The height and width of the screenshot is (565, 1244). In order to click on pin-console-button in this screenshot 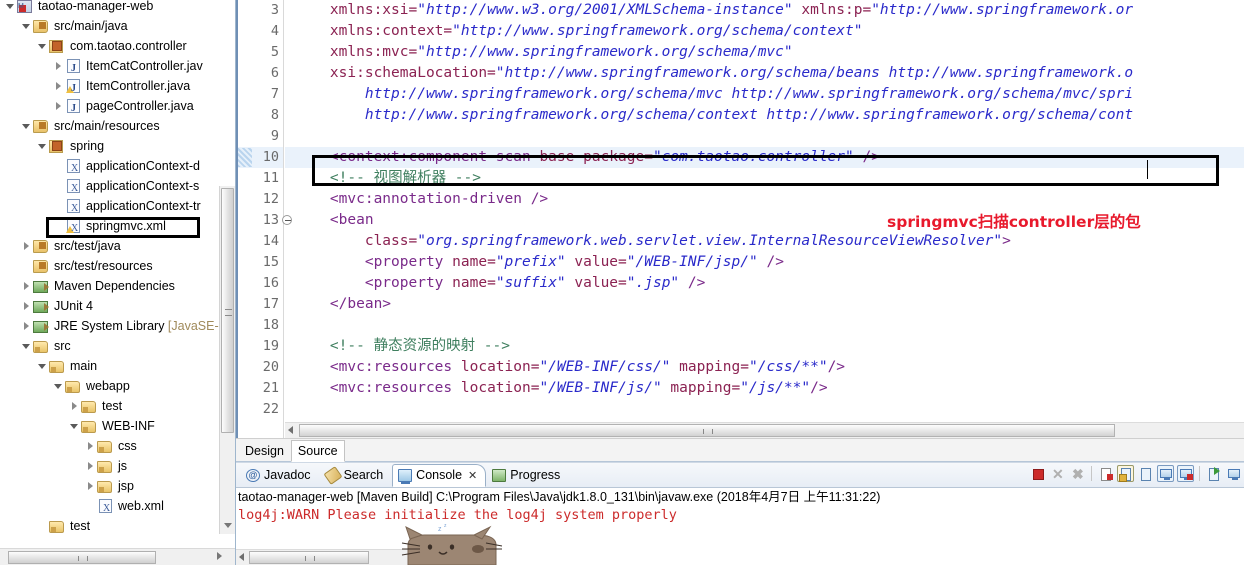, I will do `click(1185, 473)`.